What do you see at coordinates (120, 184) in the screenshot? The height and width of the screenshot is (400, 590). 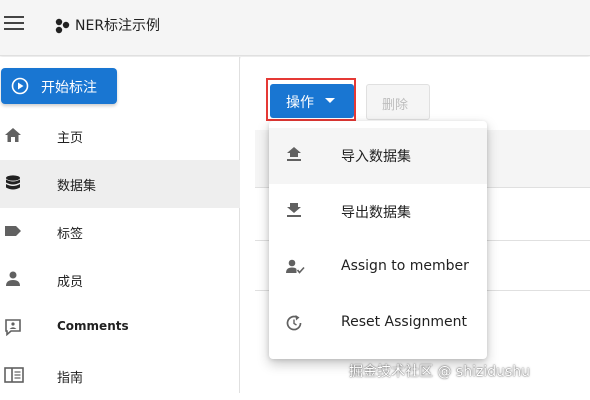 I see `sidebar-item-datasets: 数据集` at bounding box center [120, 184].